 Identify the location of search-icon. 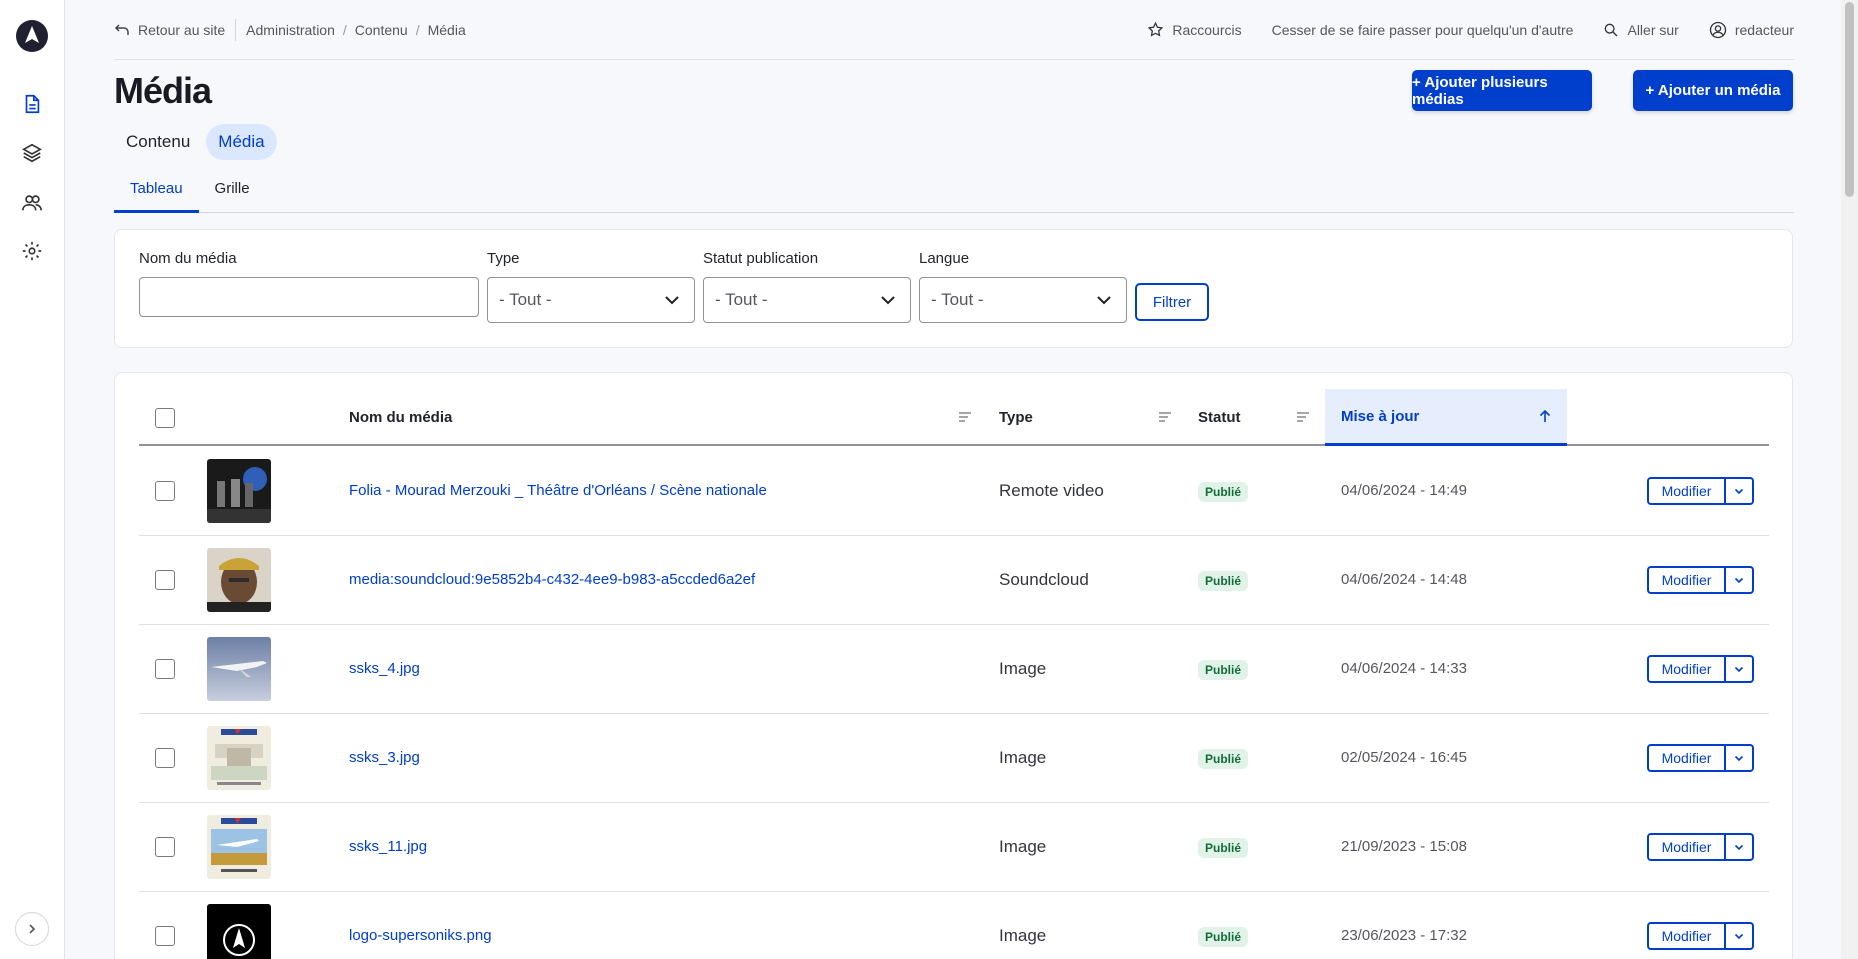
(1611, 29).